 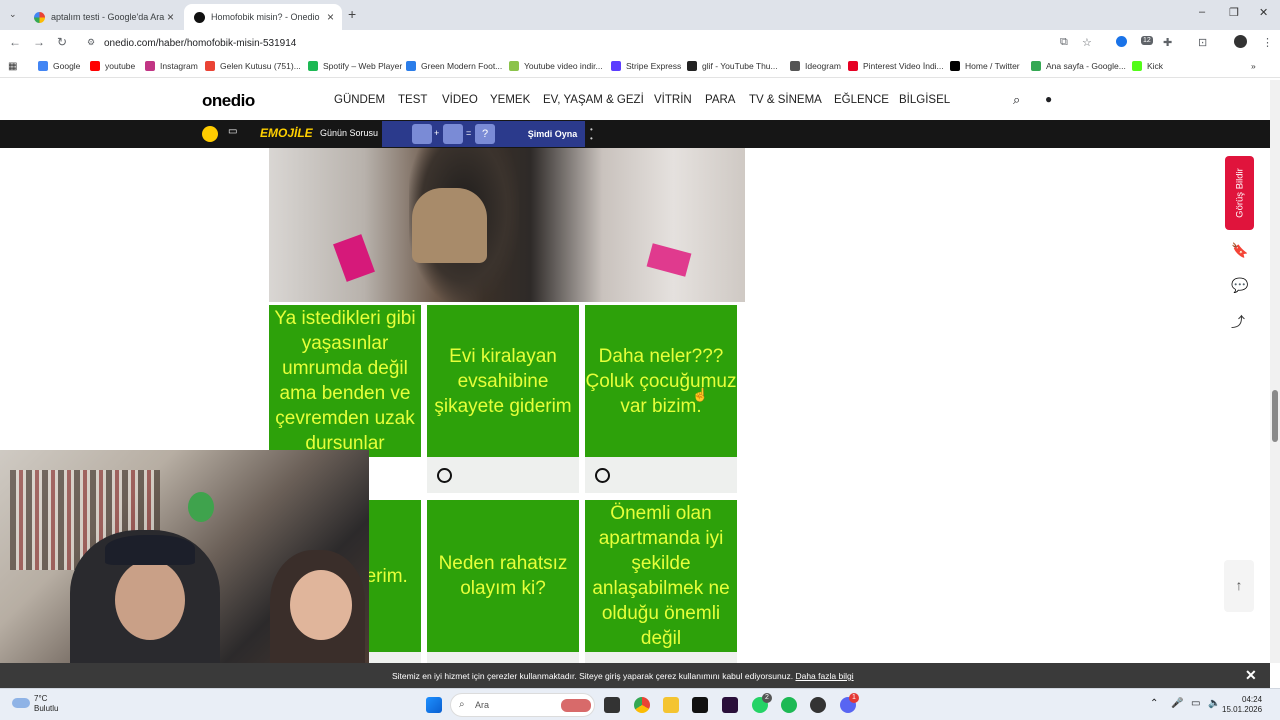 What do you see at coordinates (1202, 42) in the screenshot?
I see `screenshot-icon: ⊡` at bounding box center [1202, 42].